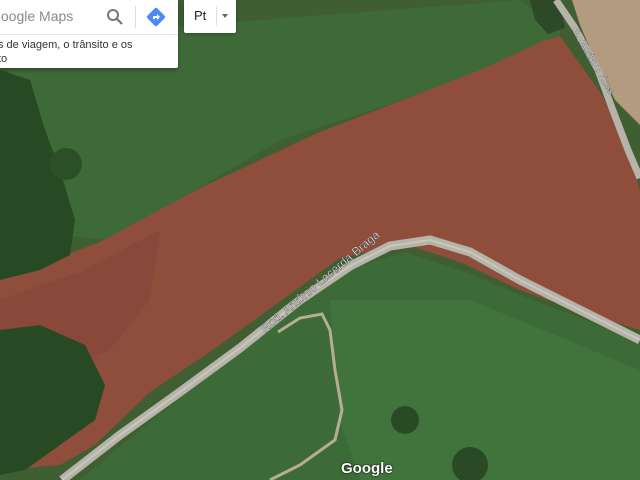  What do you see at coordinates (200, 15) in the screenshot?
I see `language-label: Pt` at bounding box center [200, 15].